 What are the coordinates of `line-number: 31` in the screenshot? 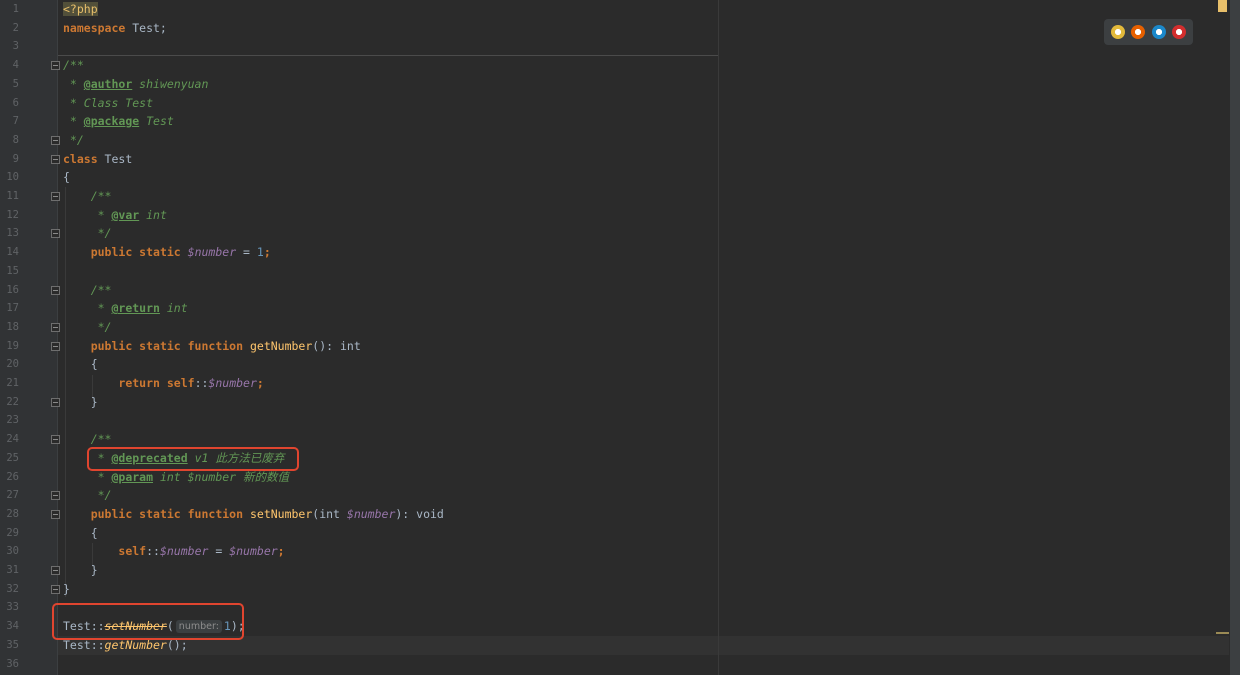 It's located at (12, 570).